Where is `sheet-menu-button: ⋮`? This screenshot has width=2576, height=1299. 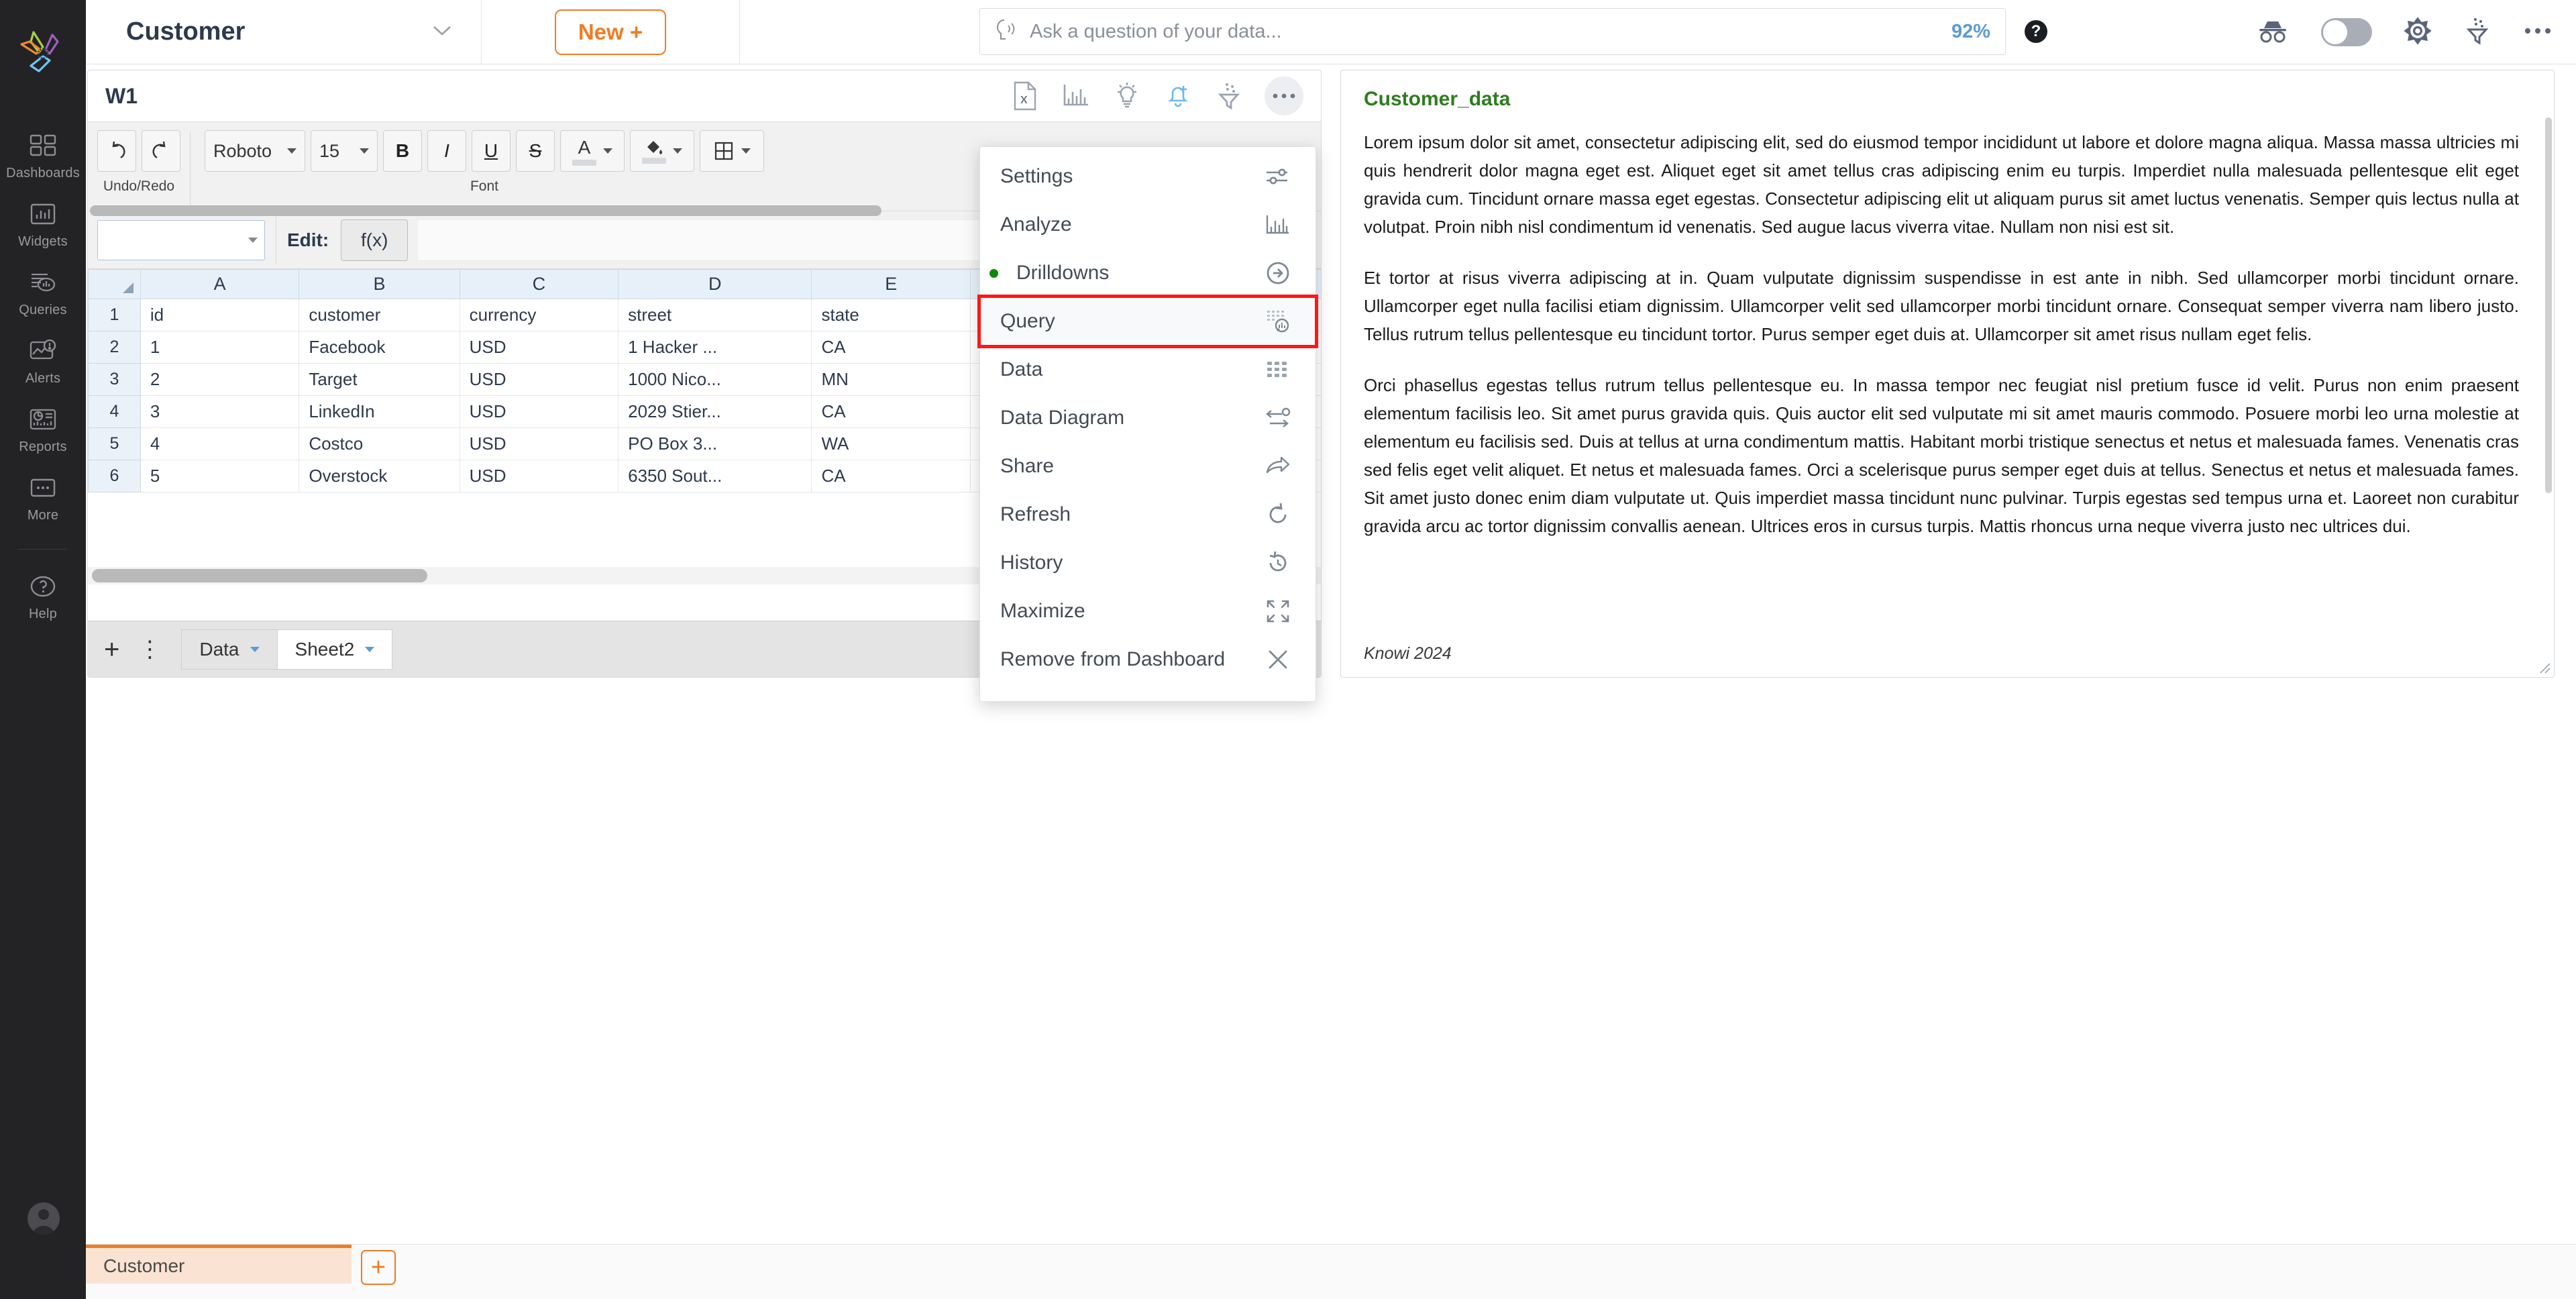 sheet-menu-button: ⋮ is located at coordinates (149, 649).